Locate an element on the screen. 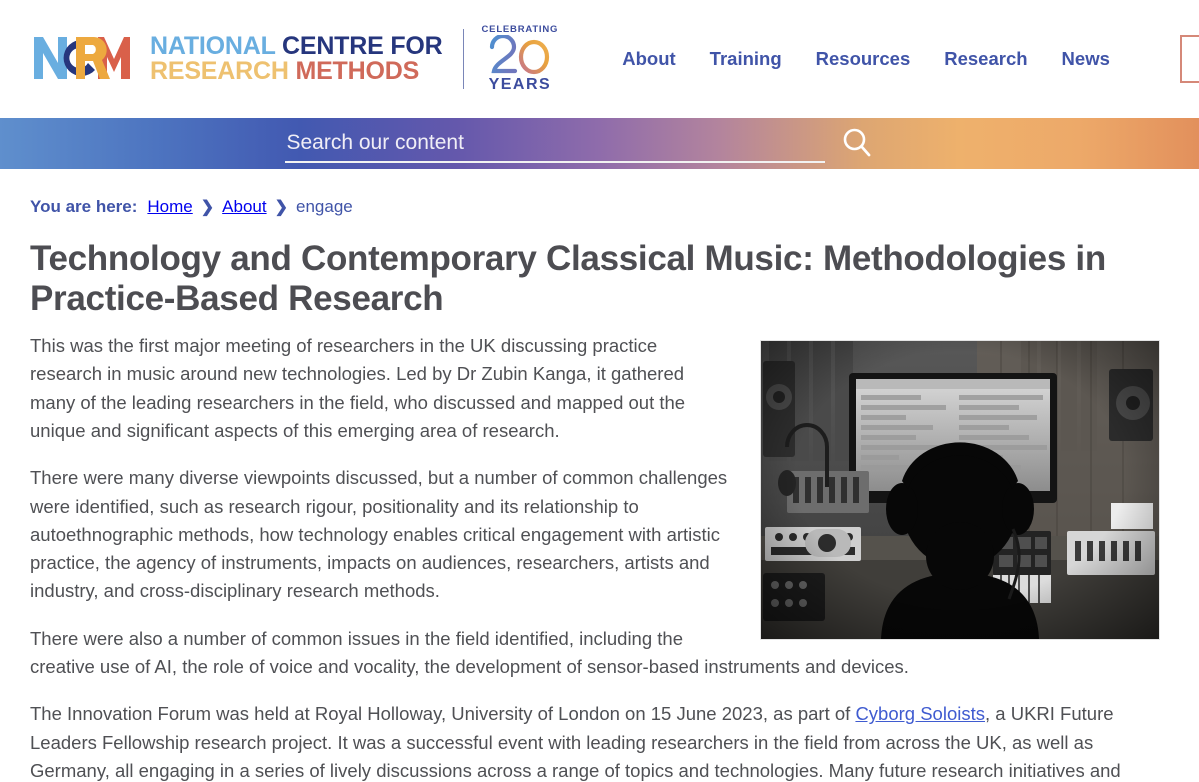 This screenshot has width=1199, height=782. logo-wordmark-line-2: RESEARCH METHODS is located at coordinates (296, 71).